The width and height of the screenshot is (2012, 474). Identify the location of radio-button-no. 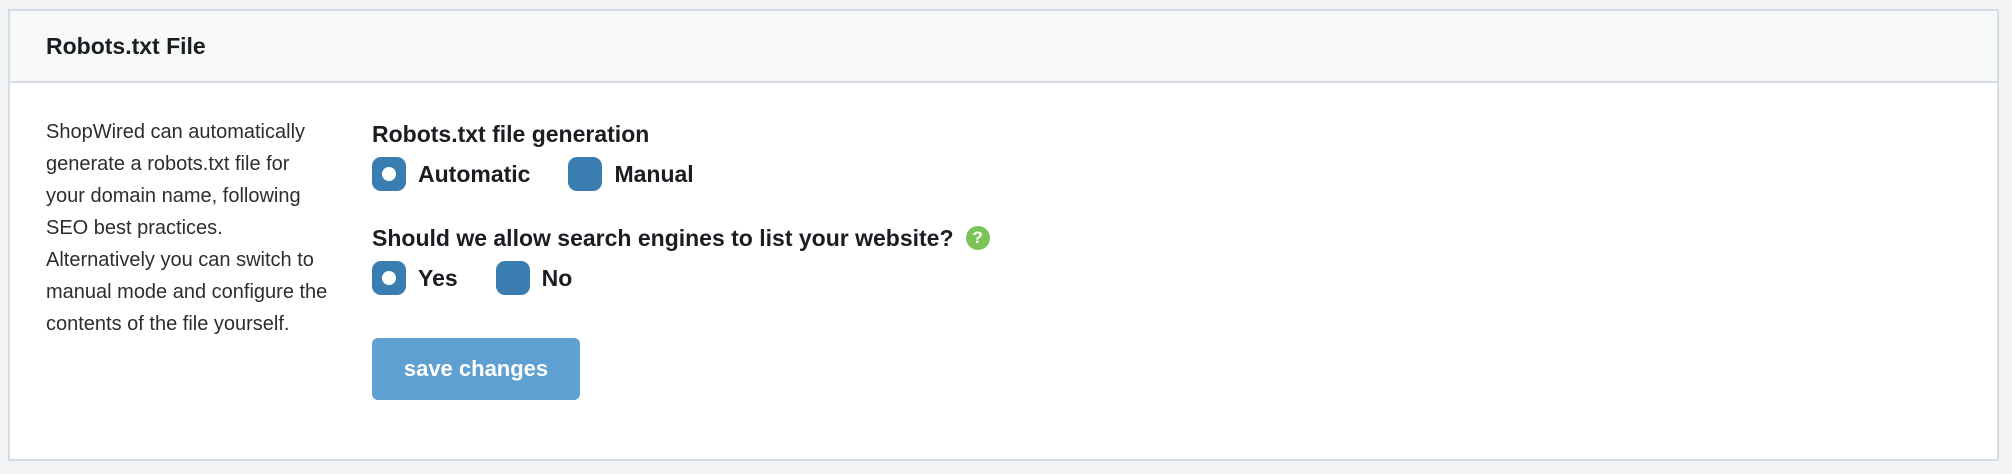
(512, 278).